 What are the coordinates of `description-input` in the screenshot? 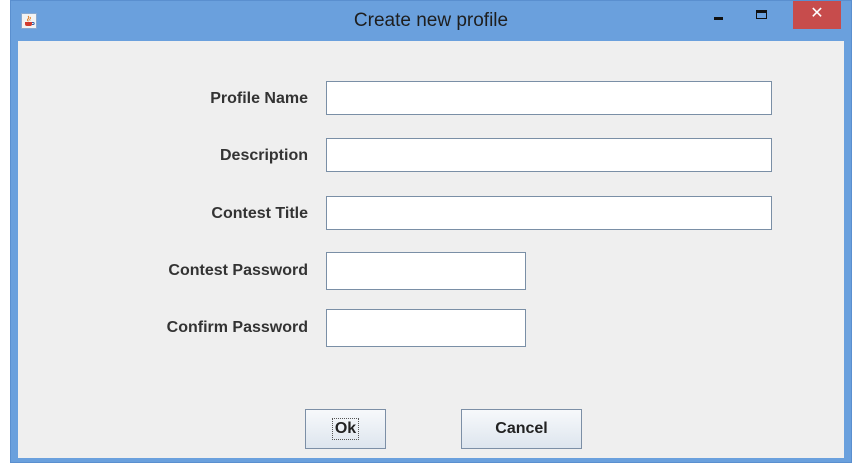 It's located at (549, 155).